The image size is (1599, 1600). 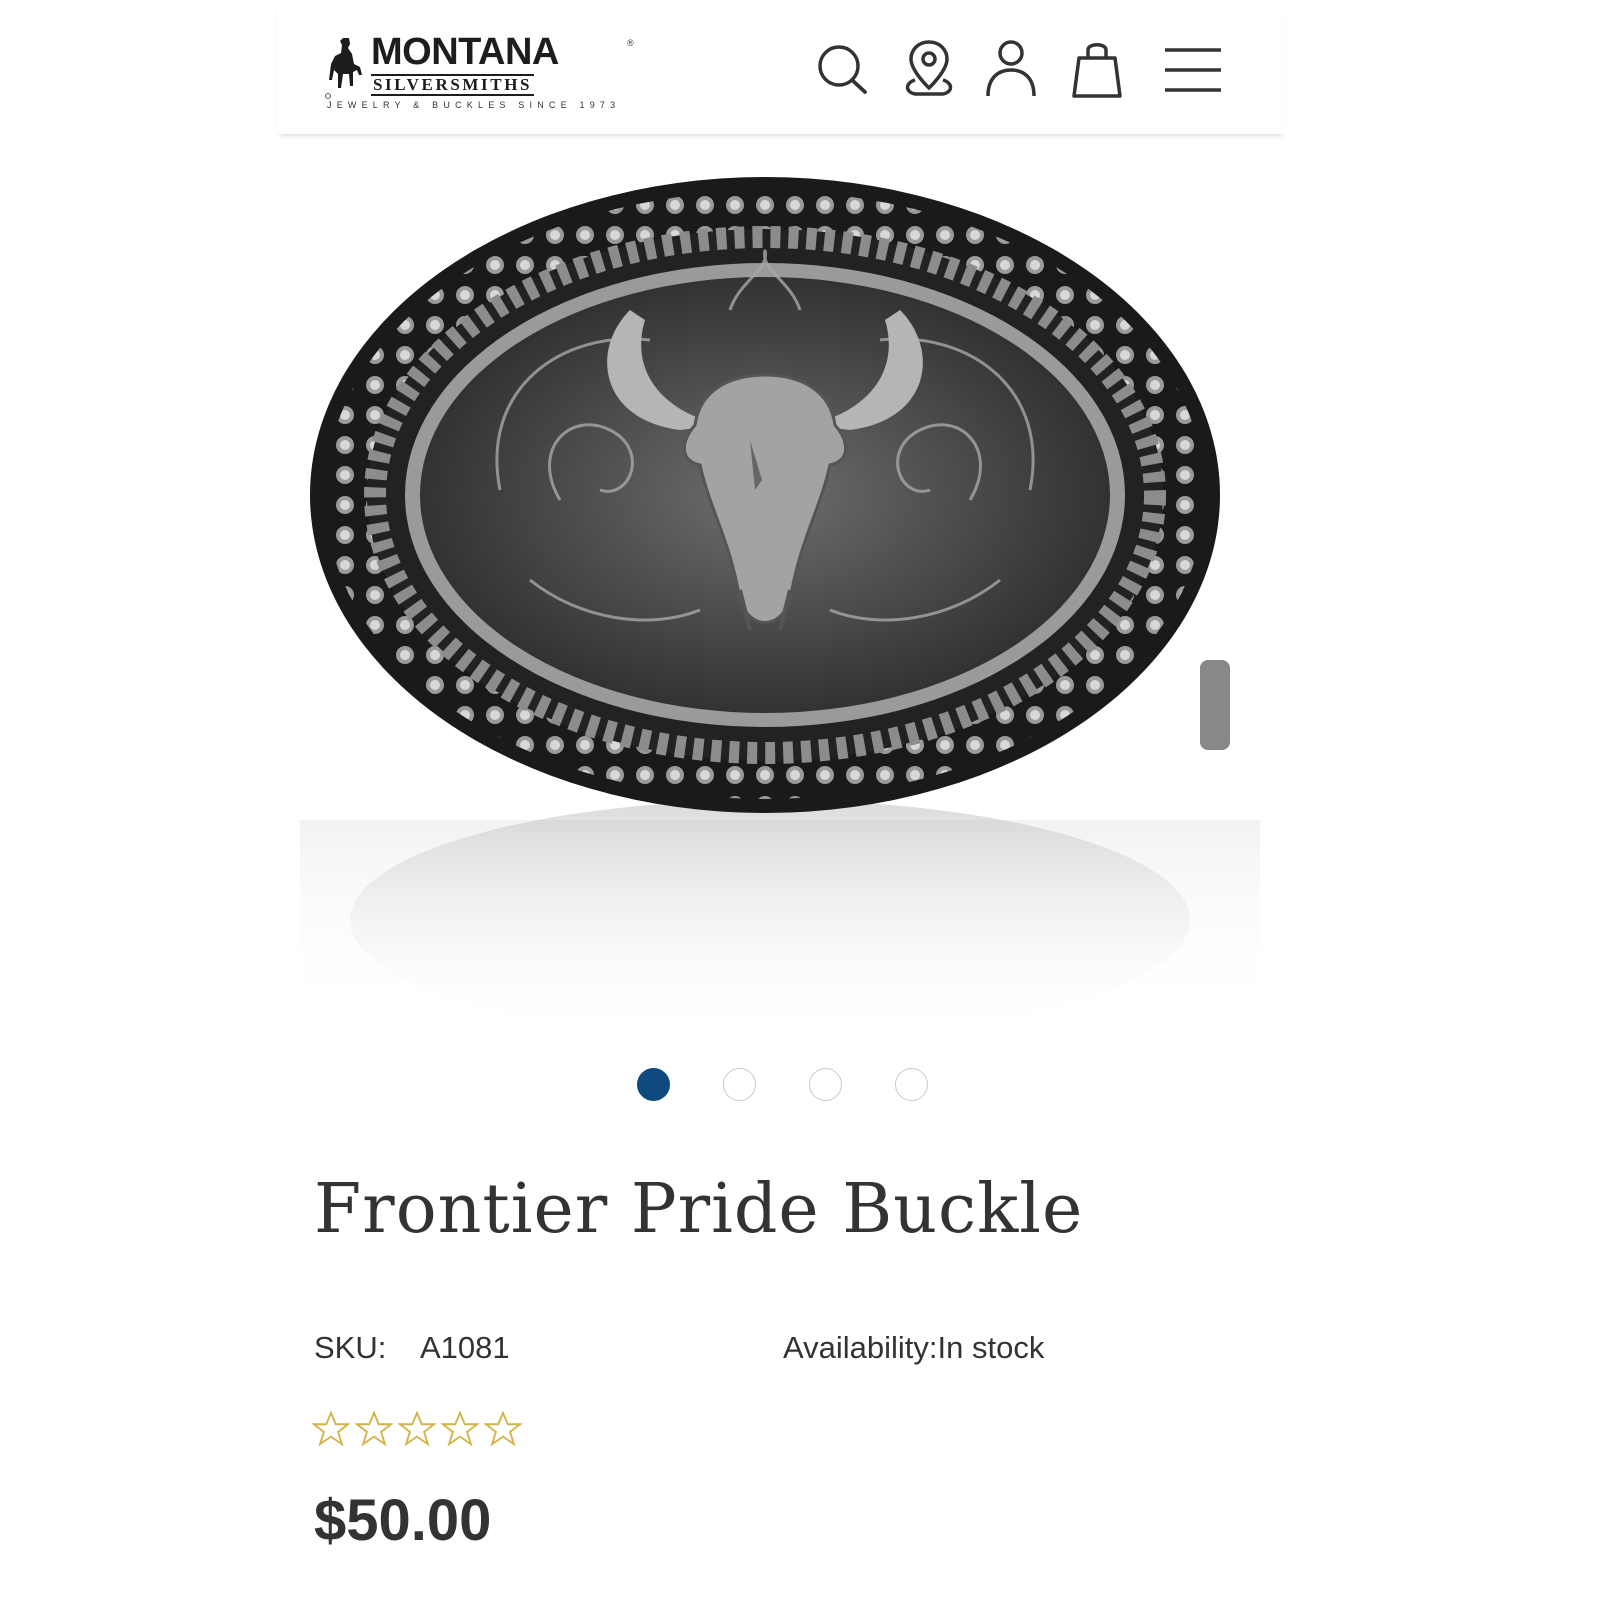 What do you see at coordinates (474, 105) in the screenshot?
I see `logo-tagline: JEWELRY & BUCKLES SINCE 1973` at bounding box center [474, 105].